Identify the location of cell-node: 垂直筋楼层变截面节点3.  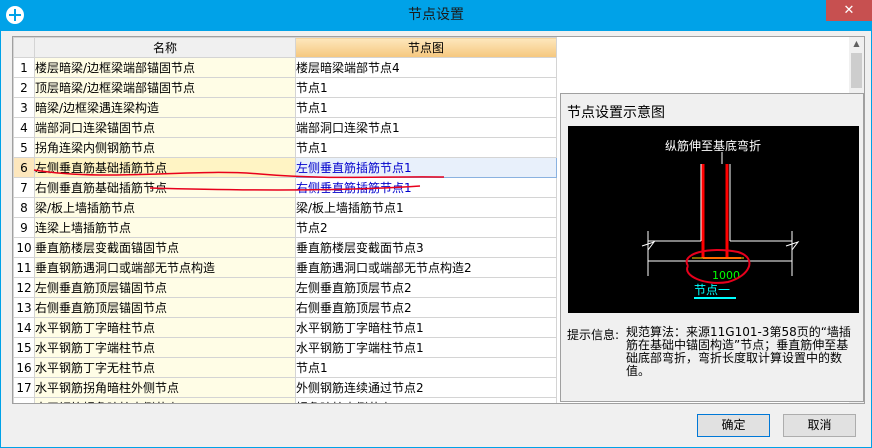
(426, 247).